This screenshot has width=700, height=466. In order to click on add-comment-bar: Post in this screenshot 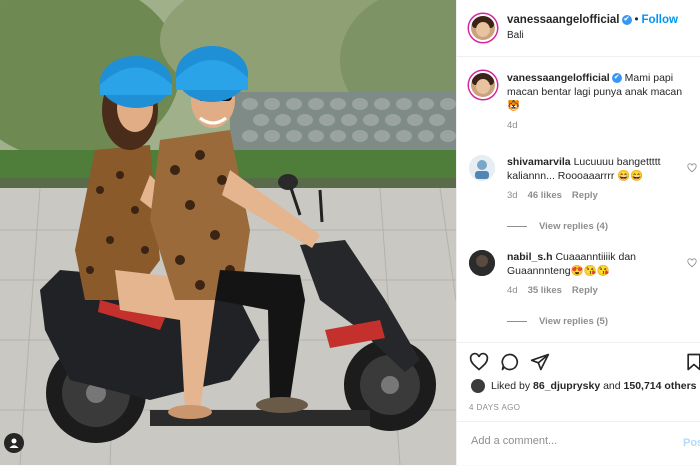, I will do `click(578, 443)`.